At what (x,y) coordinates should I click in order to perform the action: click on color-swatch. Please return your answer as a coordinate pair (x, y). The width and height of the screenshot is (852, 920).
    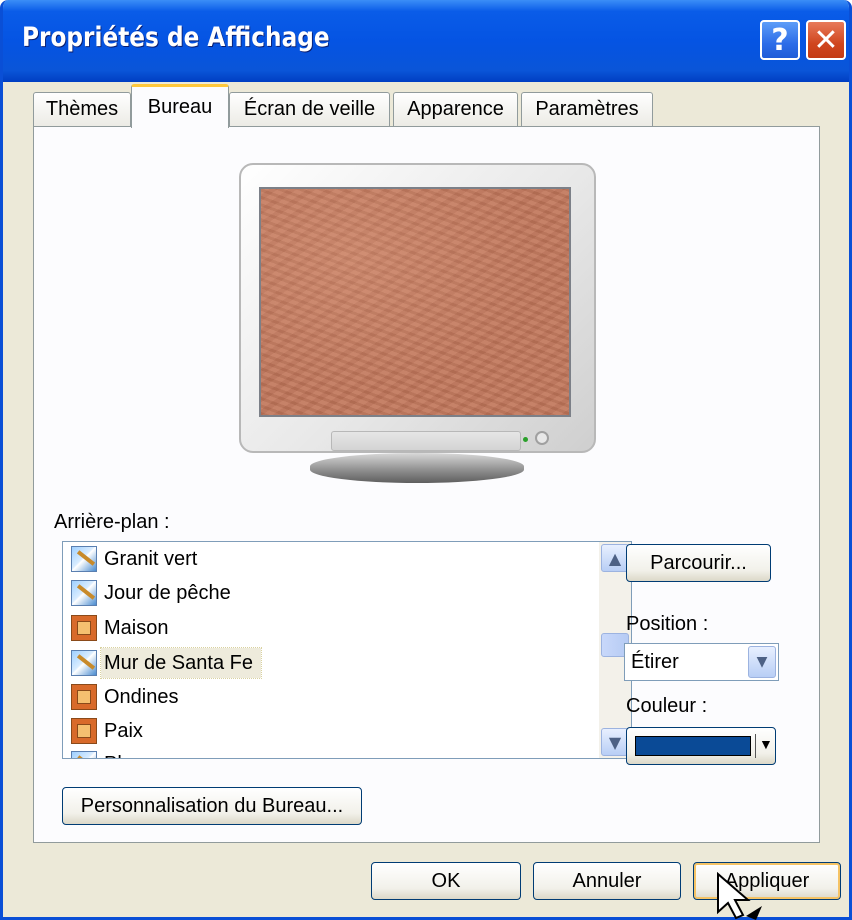
    Looking at the image, I should click on (693, 746).